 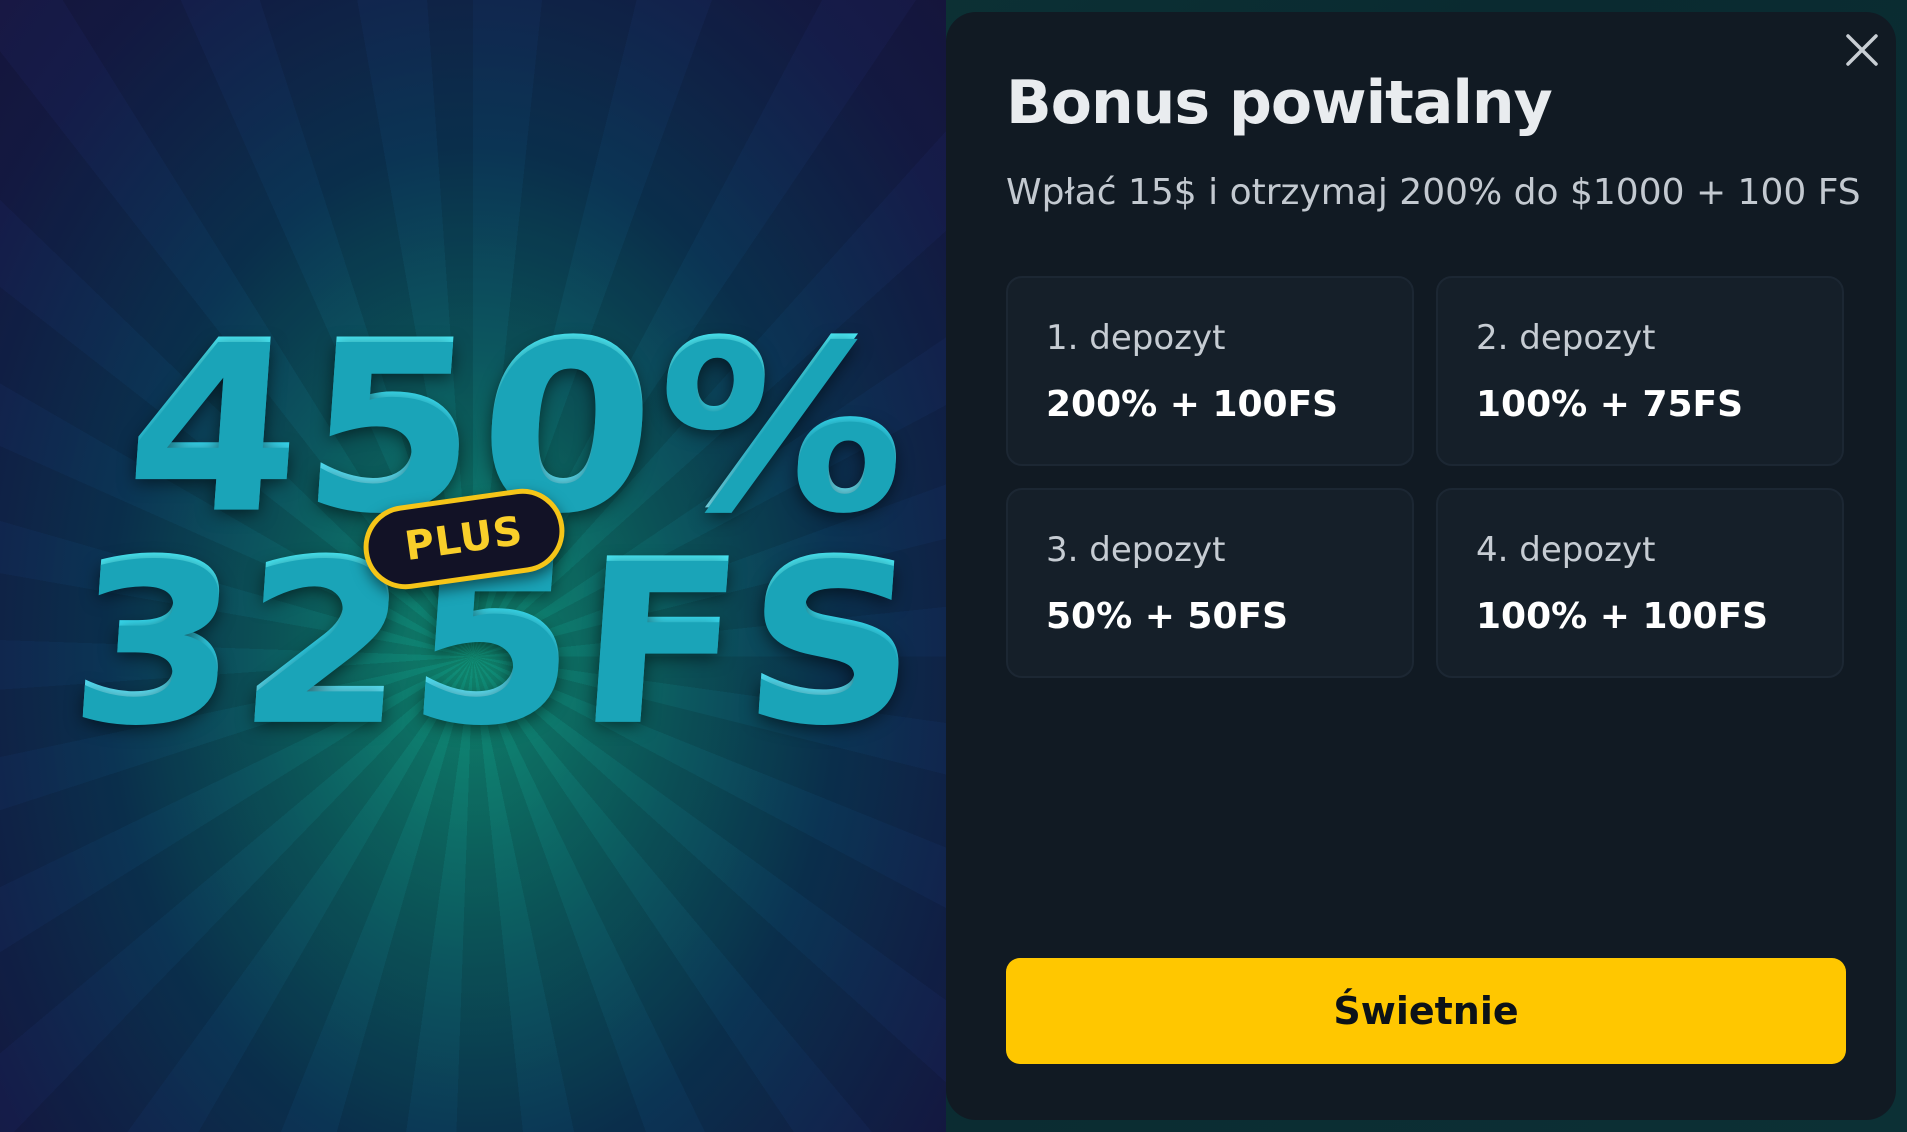 What do you see at coordinates (1136, 550) in the screenshot?
I see `deposit-label: 3. depozyt` at bounding box center [1136, 550].